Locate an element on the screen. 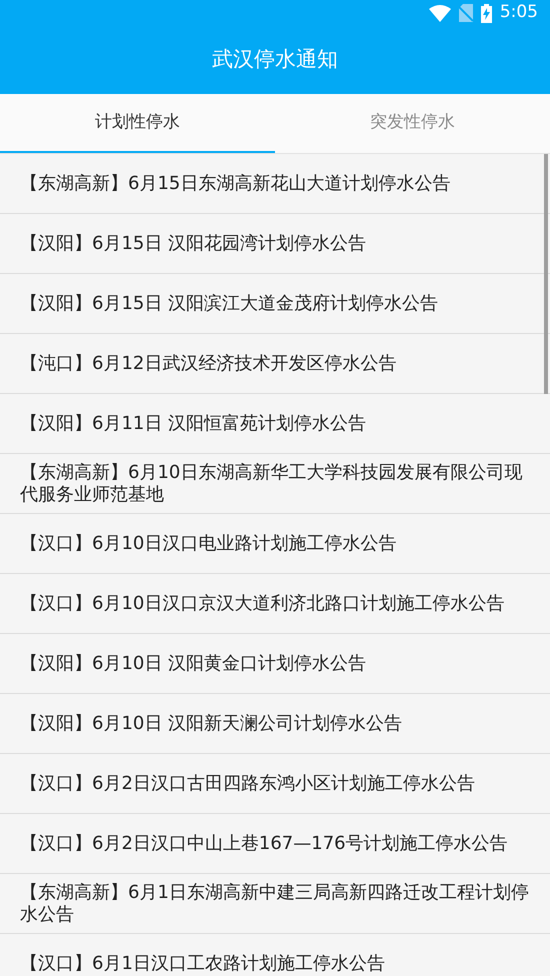 This screenshot has width=550, height=976. clock: 5:05 is located at coordinates (519, 12).